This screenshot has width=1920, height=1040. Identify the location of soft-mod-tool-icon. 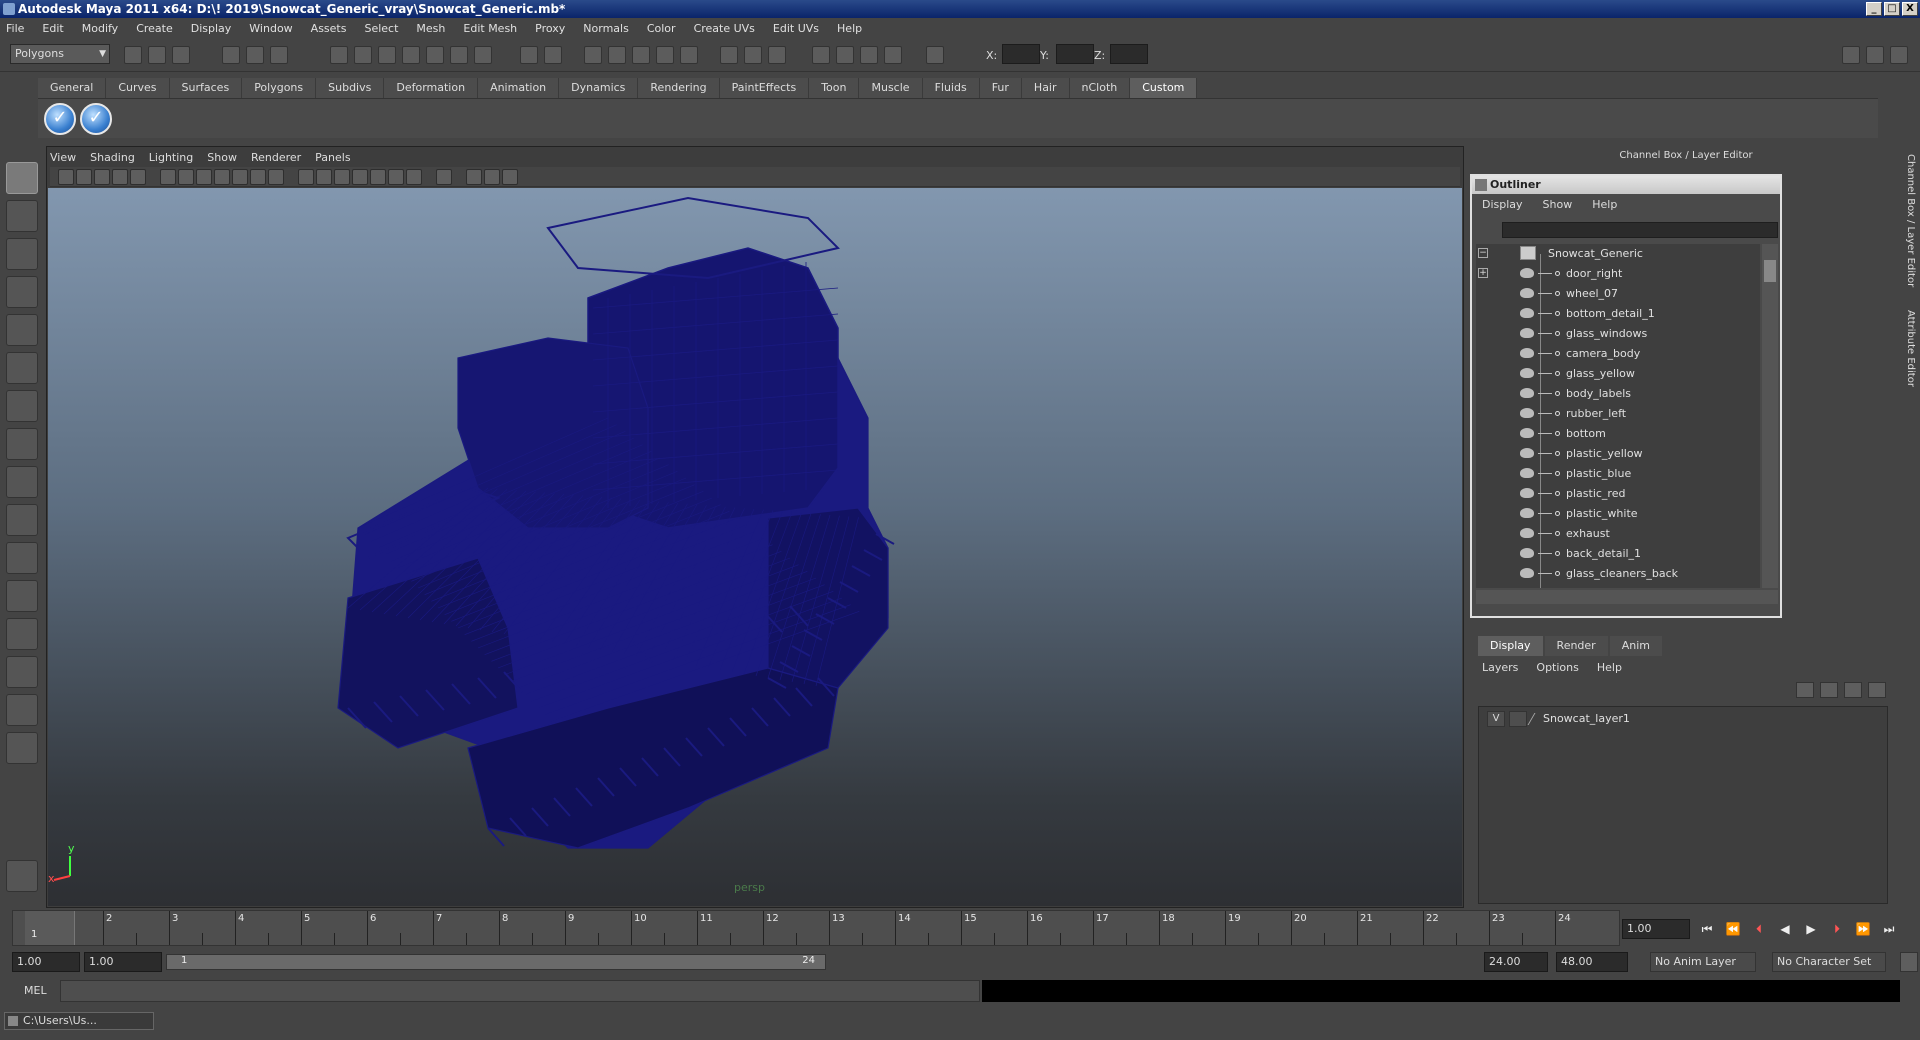
(22, 444).